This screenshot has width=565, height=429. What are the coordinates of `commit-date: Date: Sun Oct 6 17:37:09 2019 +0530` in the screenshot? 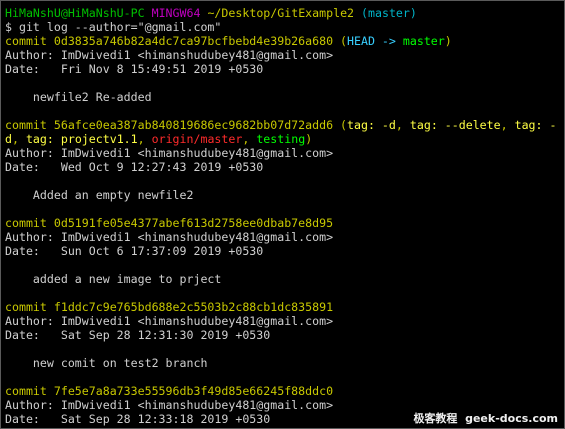 It's located at (134, 251).